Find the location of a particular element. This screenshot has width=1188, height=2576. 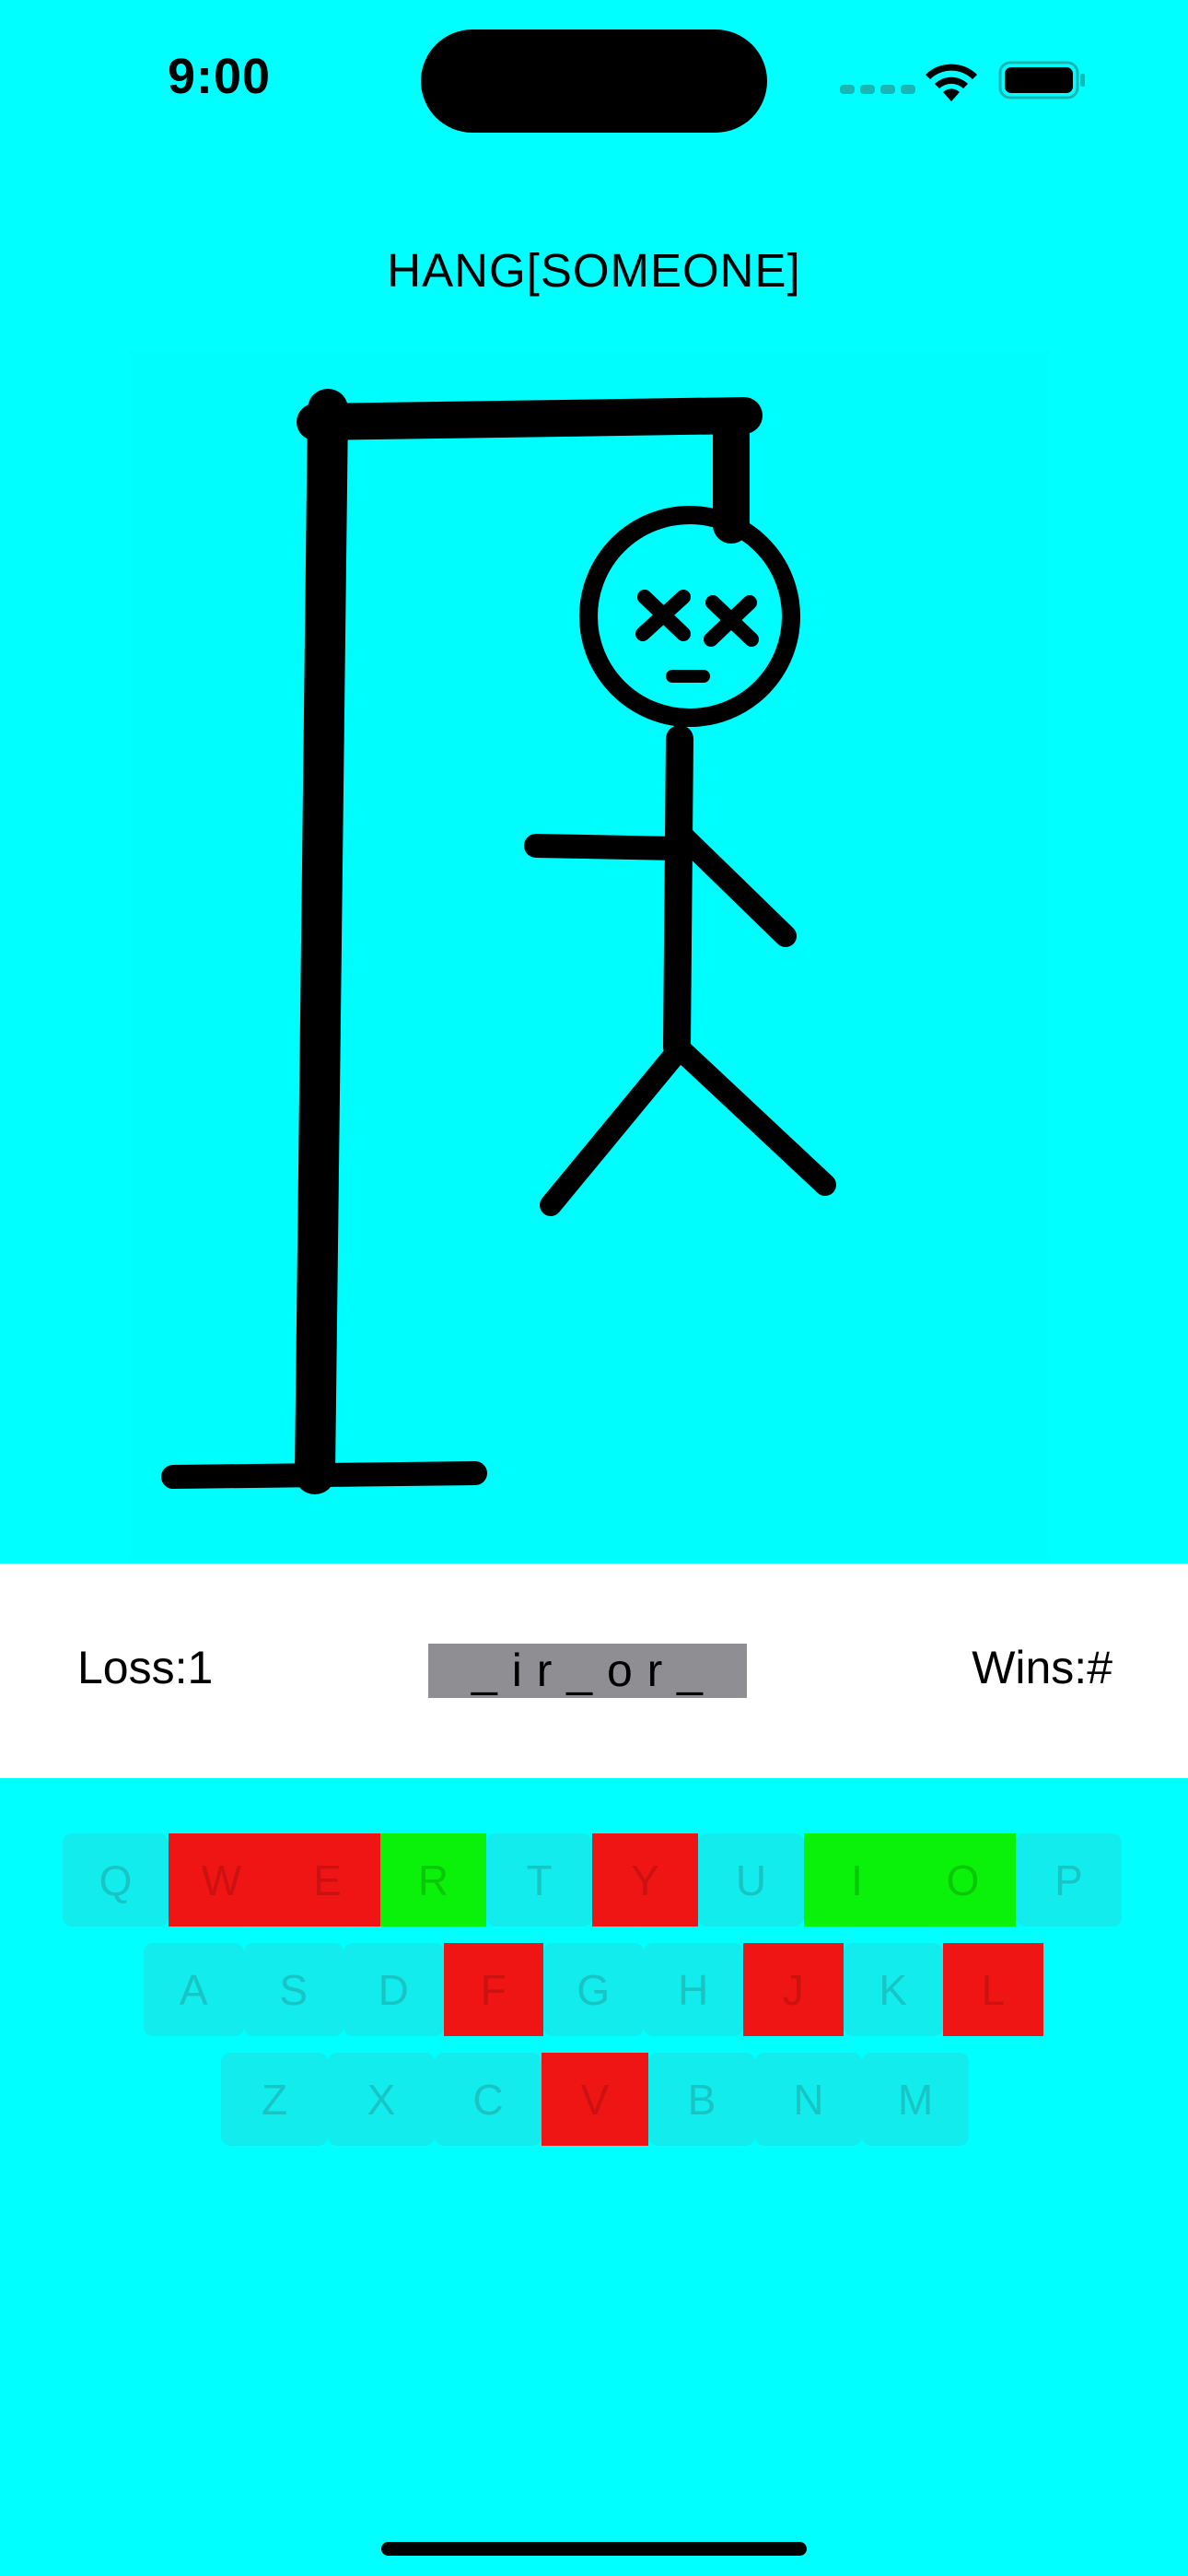

wins-counter: Wins:# is located at coordinates (1042, 1667).